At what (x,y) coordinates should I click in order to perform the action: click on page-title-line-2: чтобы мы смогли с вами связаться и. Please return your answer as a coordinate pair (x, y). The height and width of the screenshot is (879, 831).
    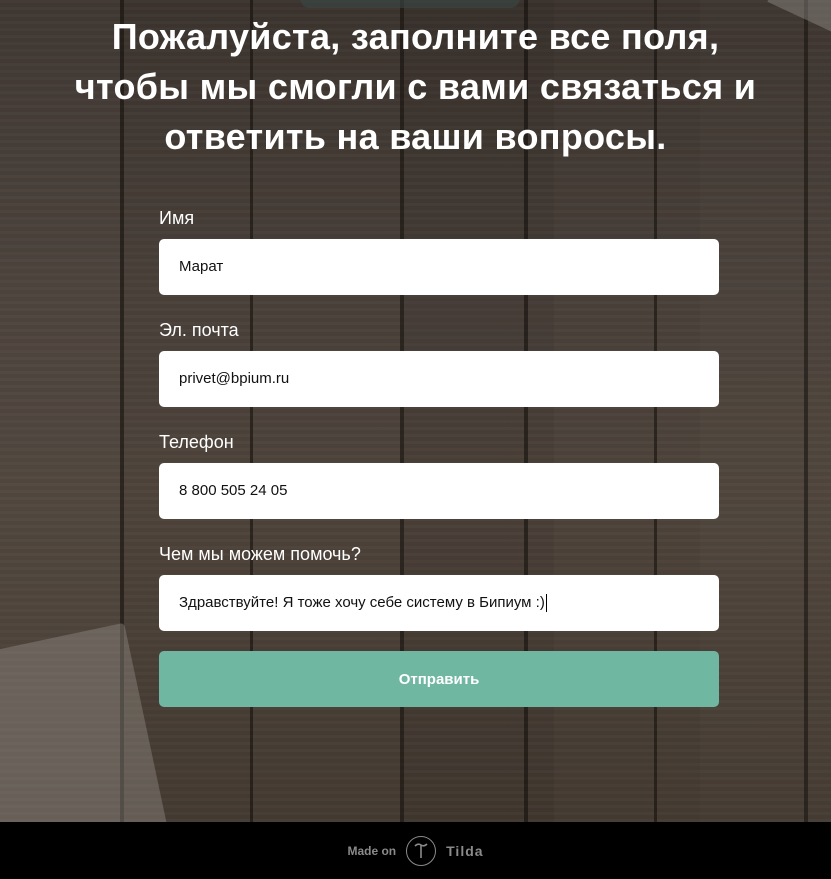
    Looking at the image, I should click on (415, 86).